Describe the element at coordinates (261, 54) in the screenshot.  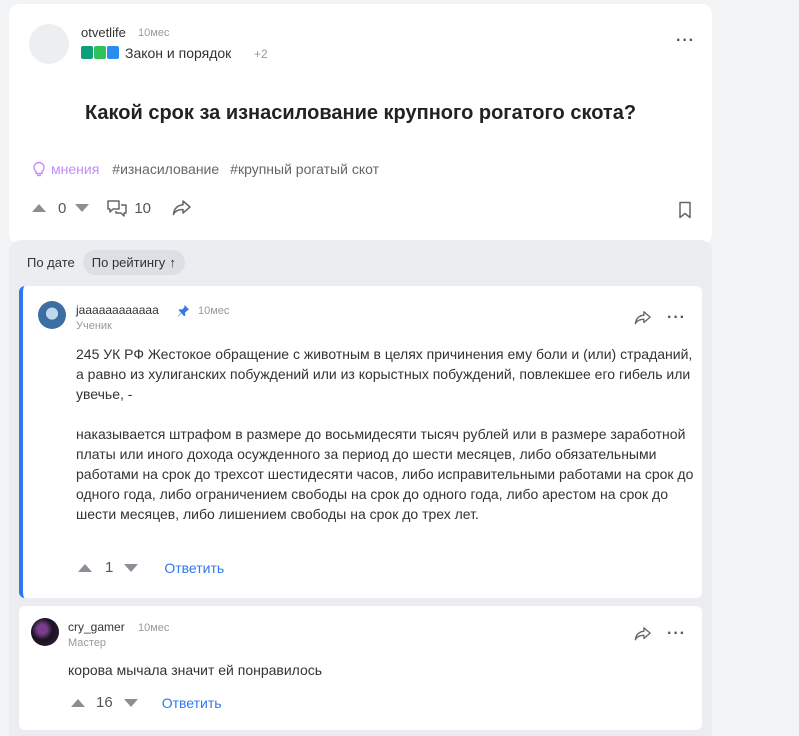
I see `category-more: +2` at that location.